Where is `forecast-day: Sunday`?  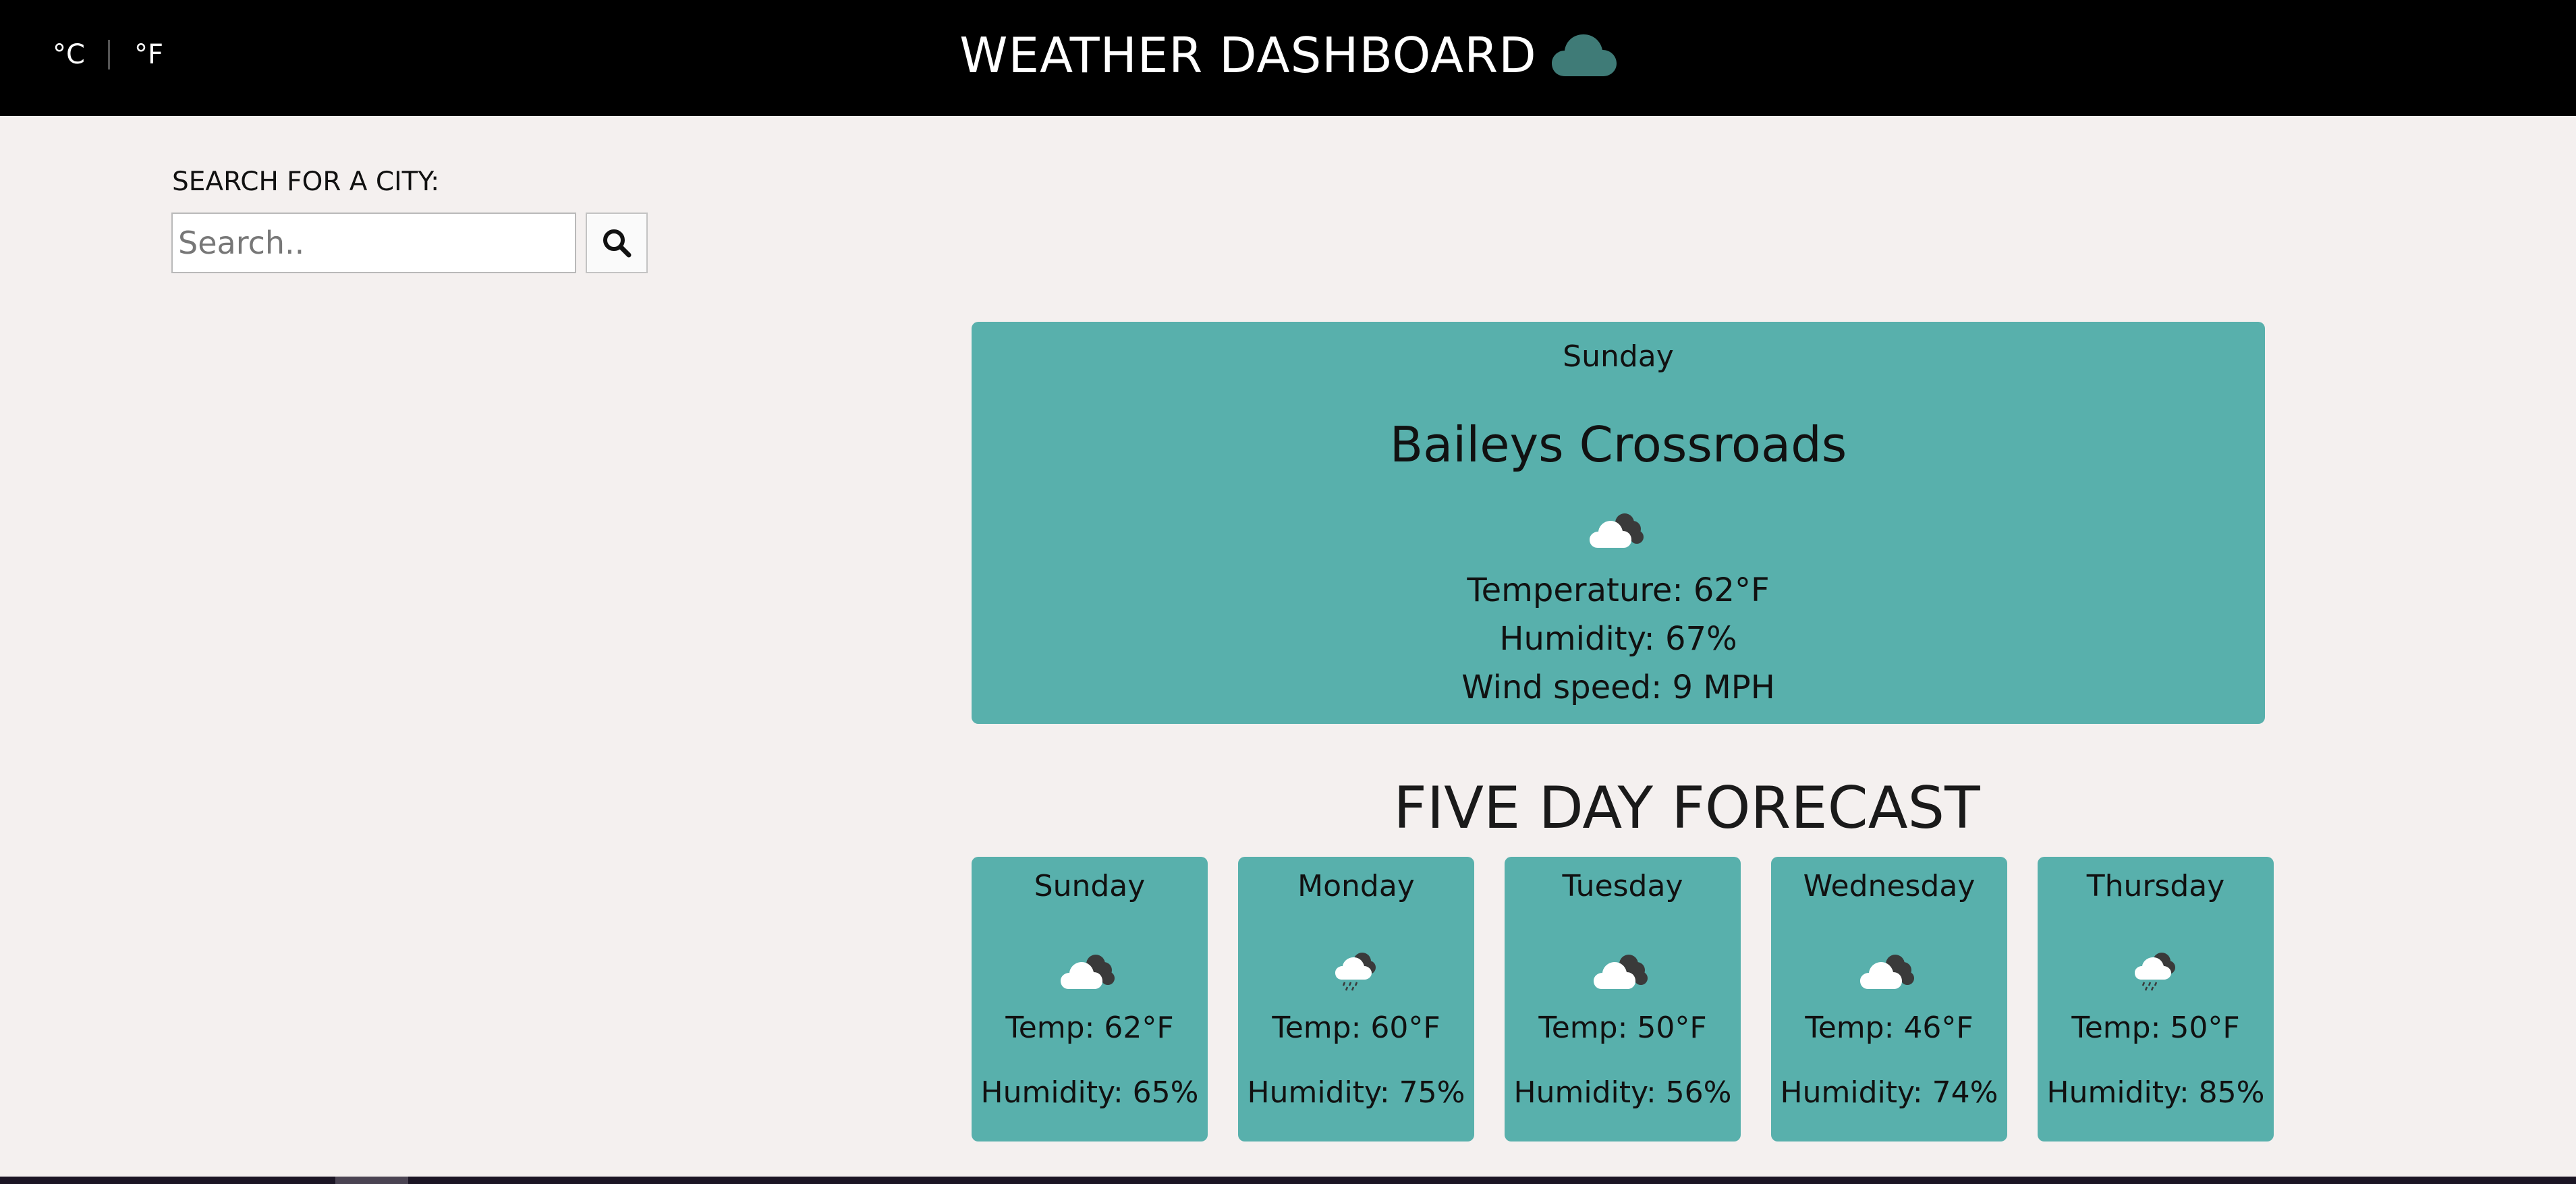 forecast-day: Sunday is located at coordinates (1090, 886).